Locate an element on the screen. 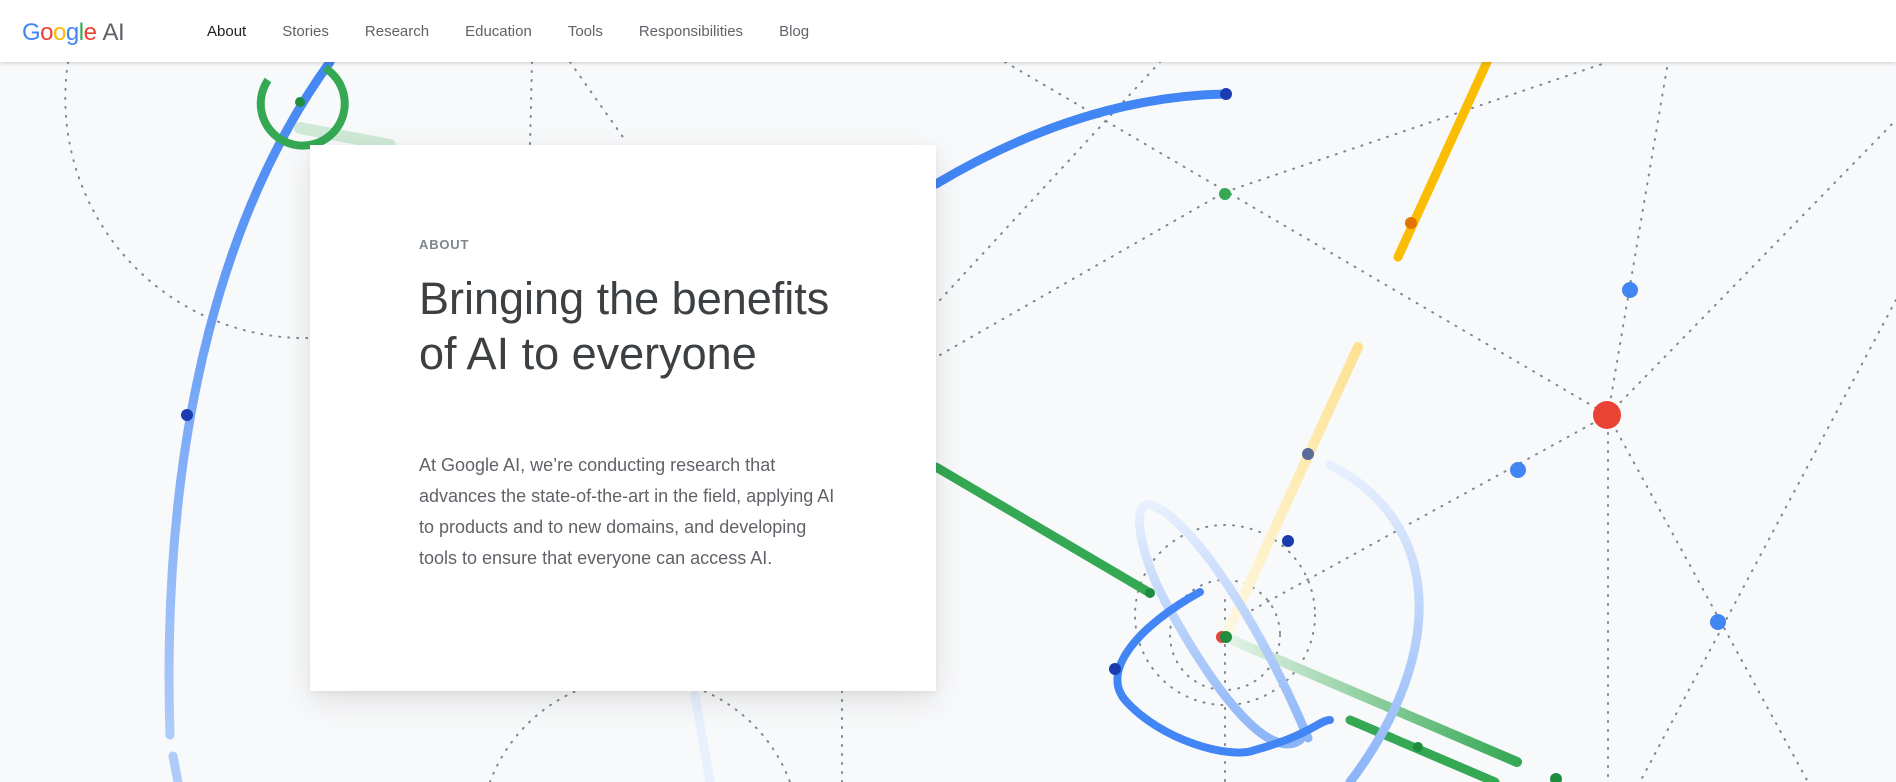  logo-letter: e is located at coordinates (90, 32).